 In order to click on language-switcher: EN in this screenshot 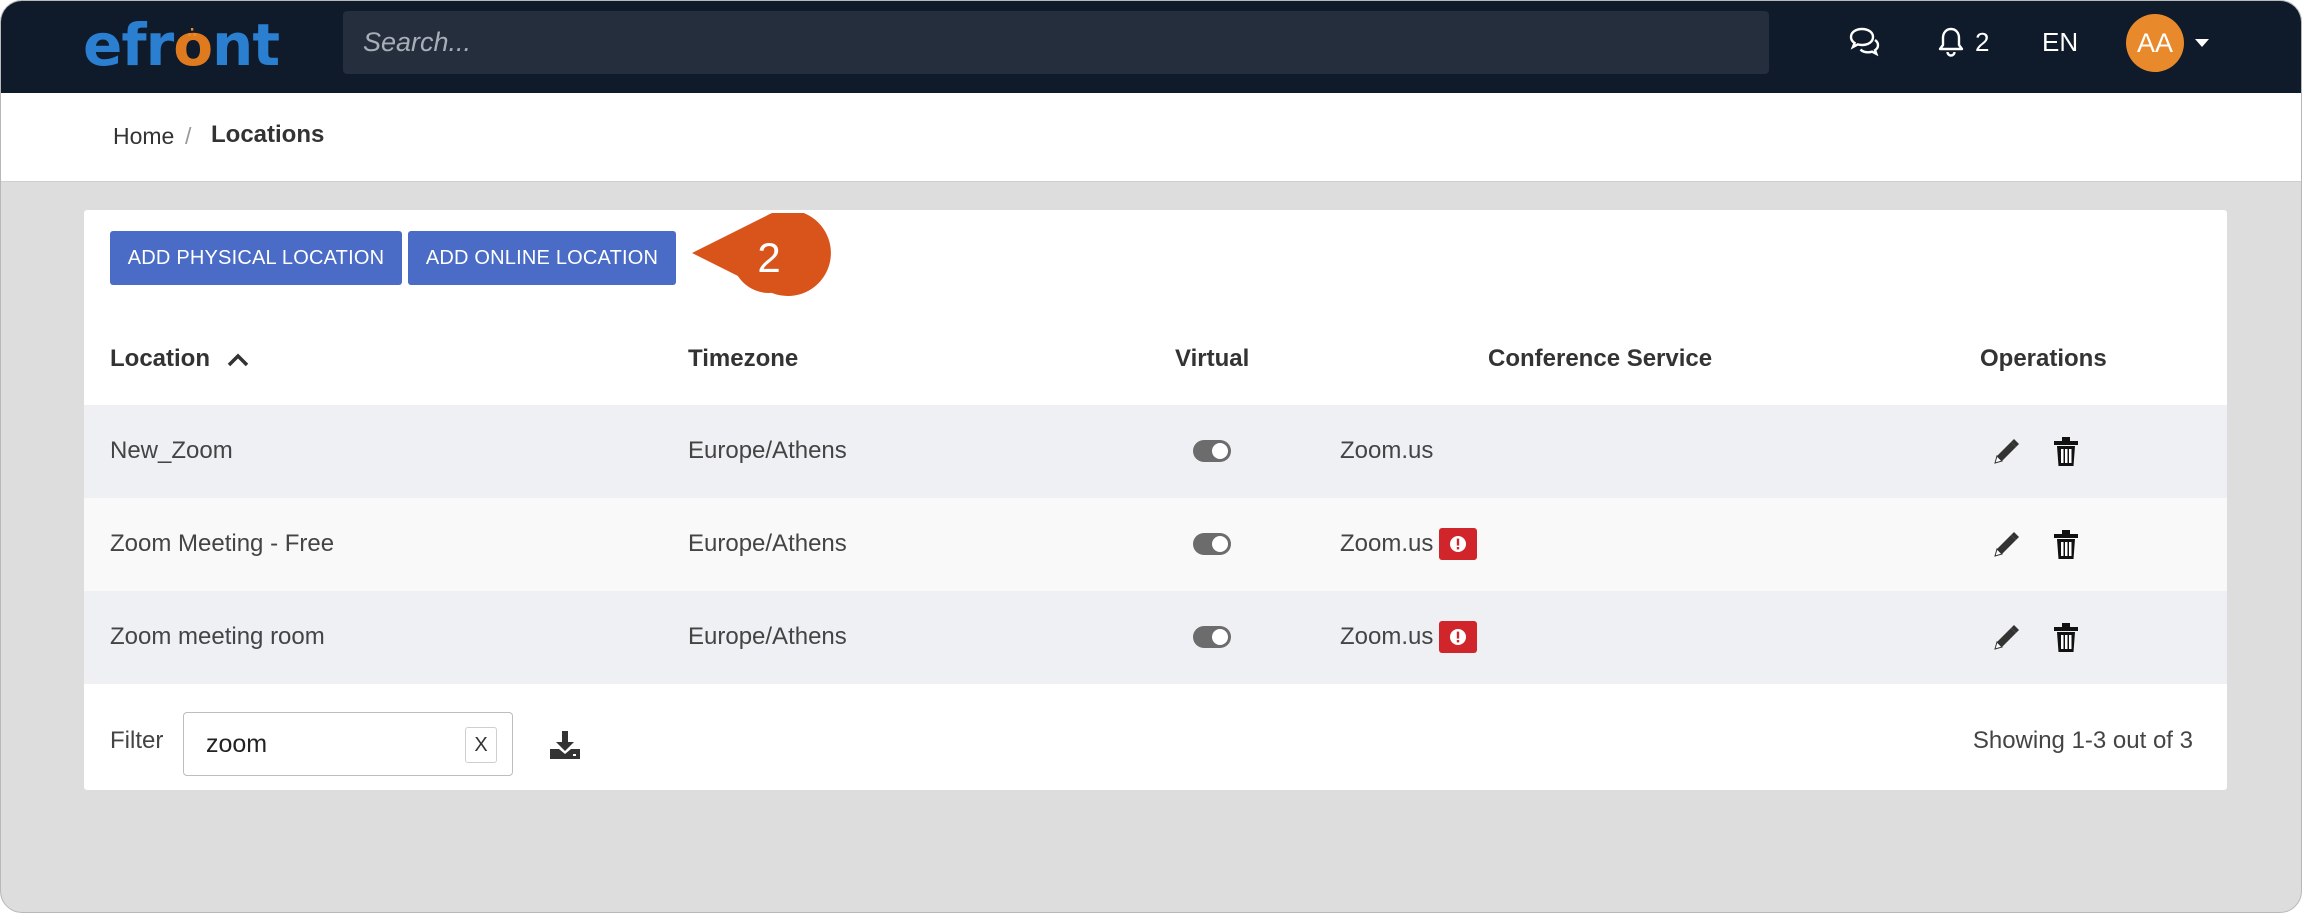, I will do `click(2060, 42)`.